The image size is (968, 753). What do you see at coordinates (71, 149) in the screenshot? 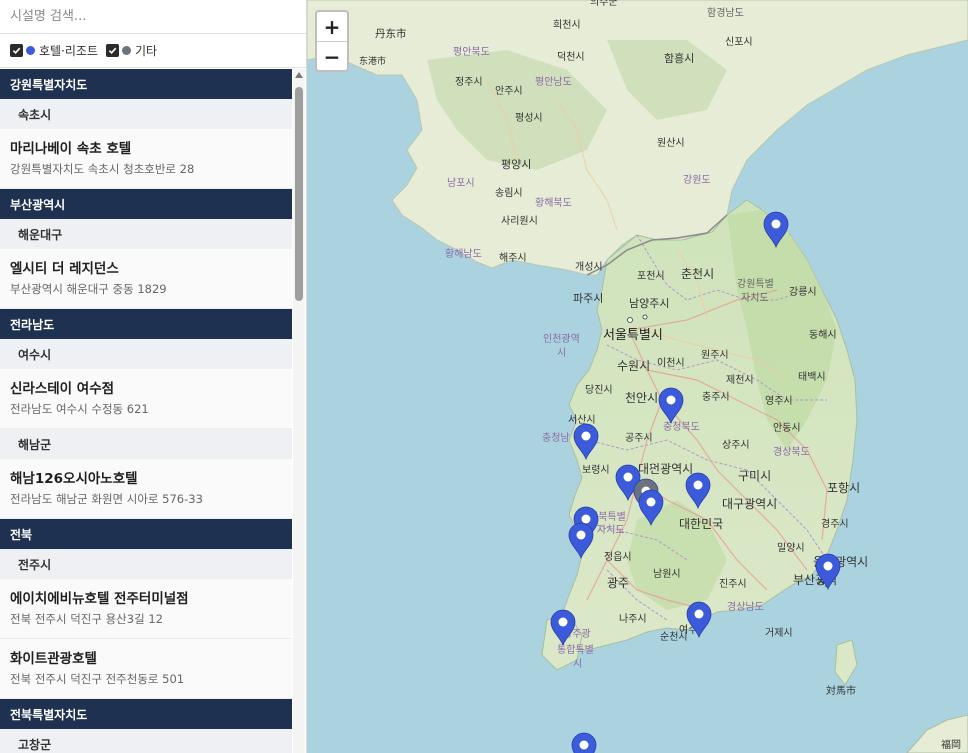
I see `facility-name: 마리나베이 속초 호텔` at bounding box center [71, 149].